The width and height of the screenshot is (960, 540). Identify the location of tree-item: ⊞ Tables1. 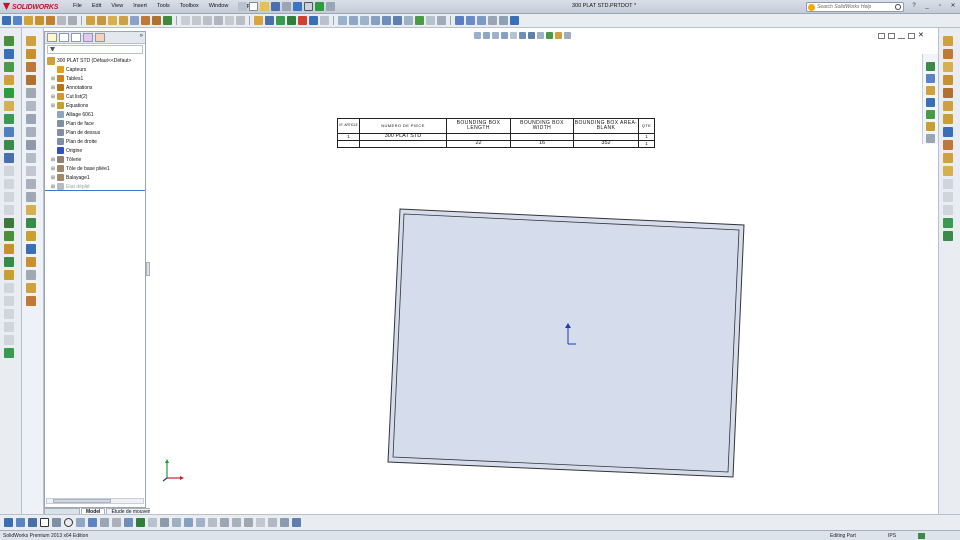
(96, 78).